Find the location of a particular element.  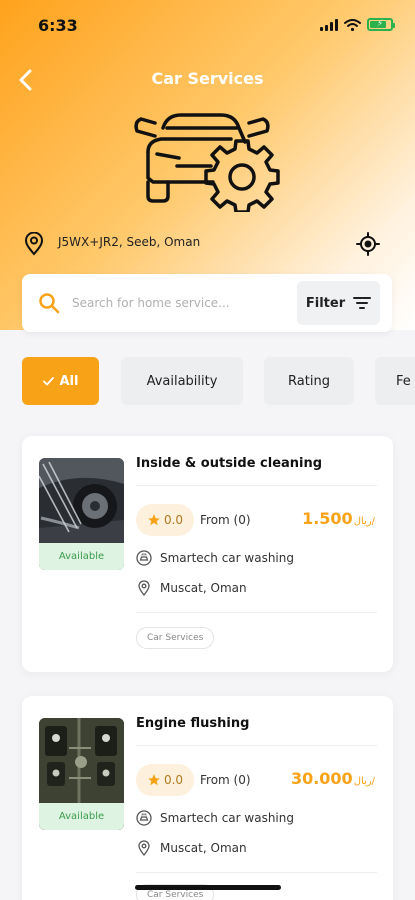

chip-featured: Fe is located at coordinates (395, 381).